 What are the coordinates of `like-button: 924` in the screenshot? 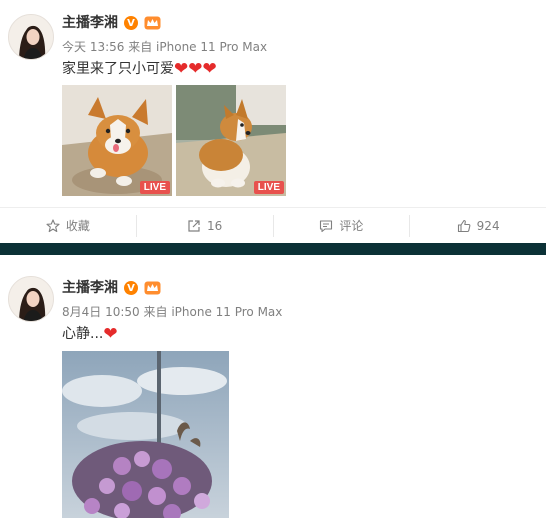 It's located at (477, 225).